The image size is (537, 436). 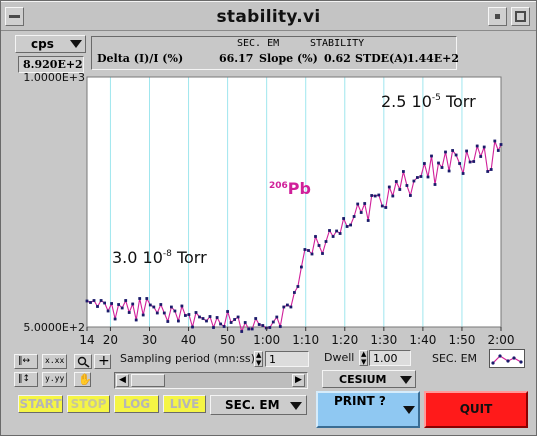 I want to click on sampling-period-input: 1, so click(x=287, y=359).